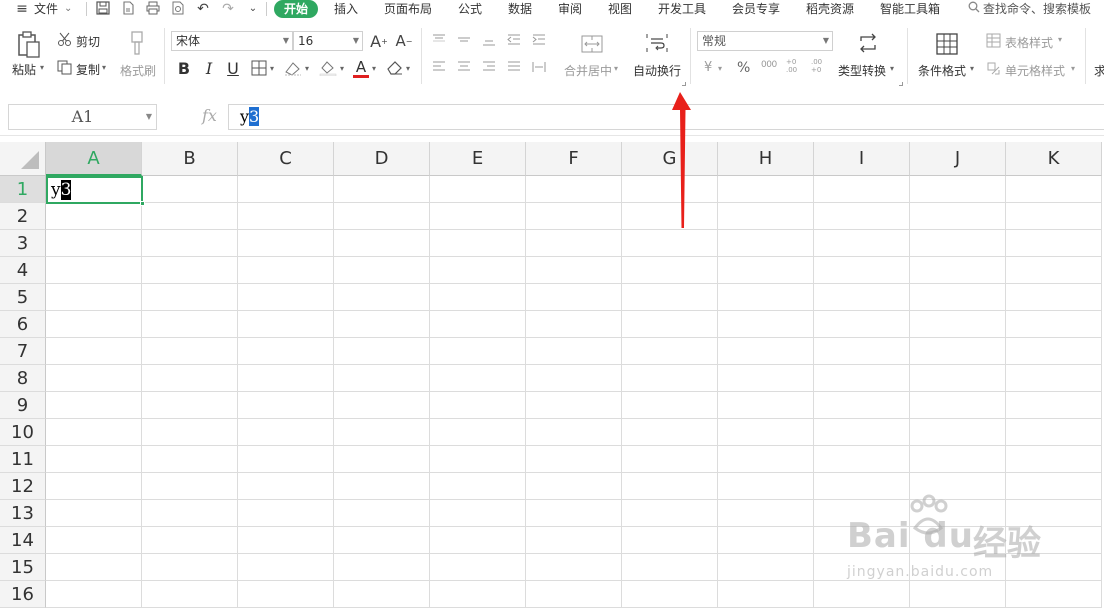 Image resolution: width=1104 pixels, height=613 pixels. I want to click on tab-review: 审阅, so click(570, 9).